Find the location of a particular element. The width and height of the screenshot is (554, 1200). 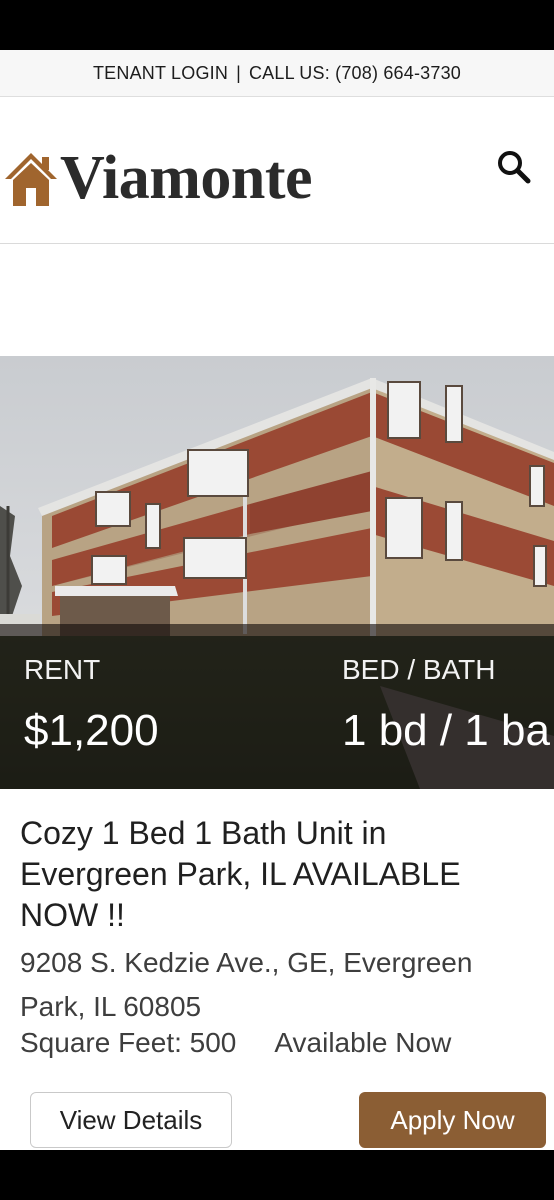

search-button is located at coordinates (514, 167).